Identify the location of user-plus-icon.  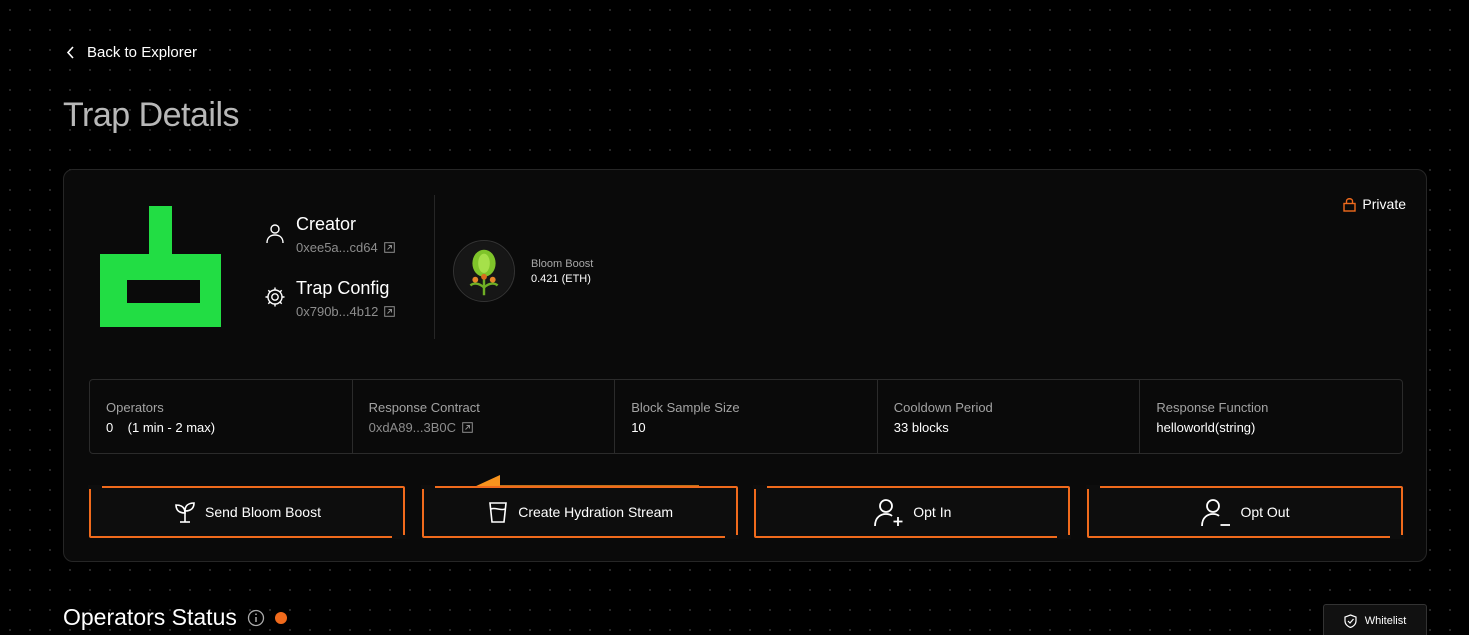
(888, 513).